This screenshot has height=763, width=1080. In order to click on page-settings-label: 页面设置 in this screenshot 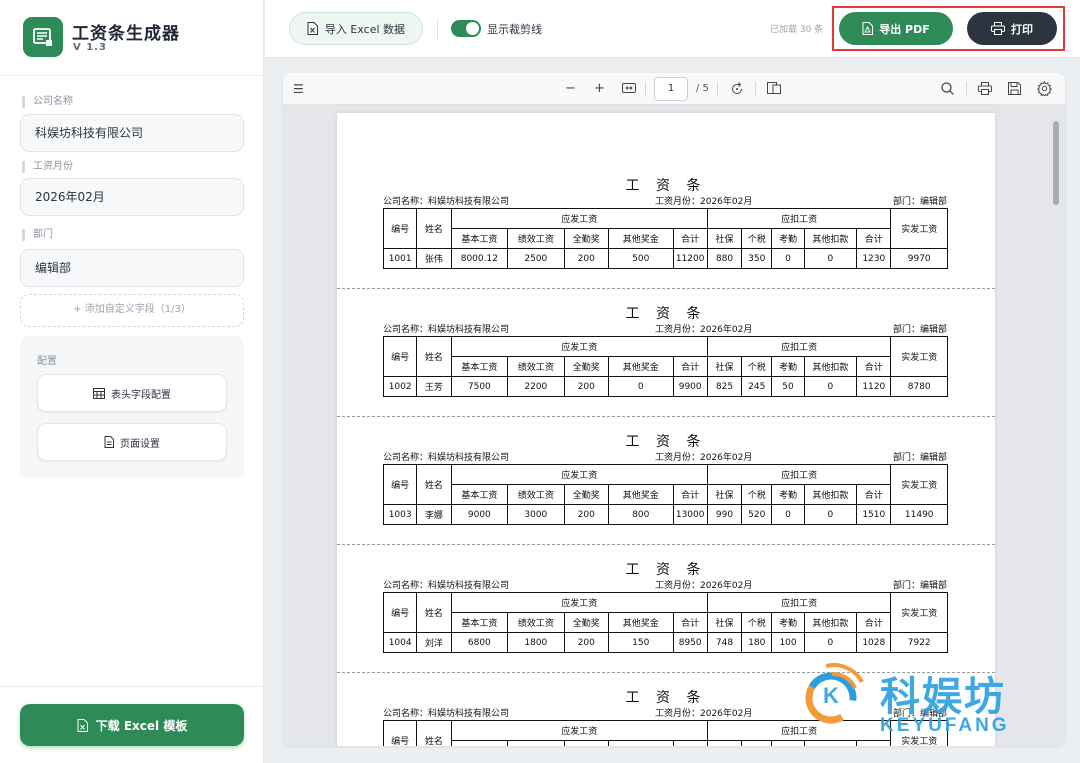, I will do `click(140, 444)`.